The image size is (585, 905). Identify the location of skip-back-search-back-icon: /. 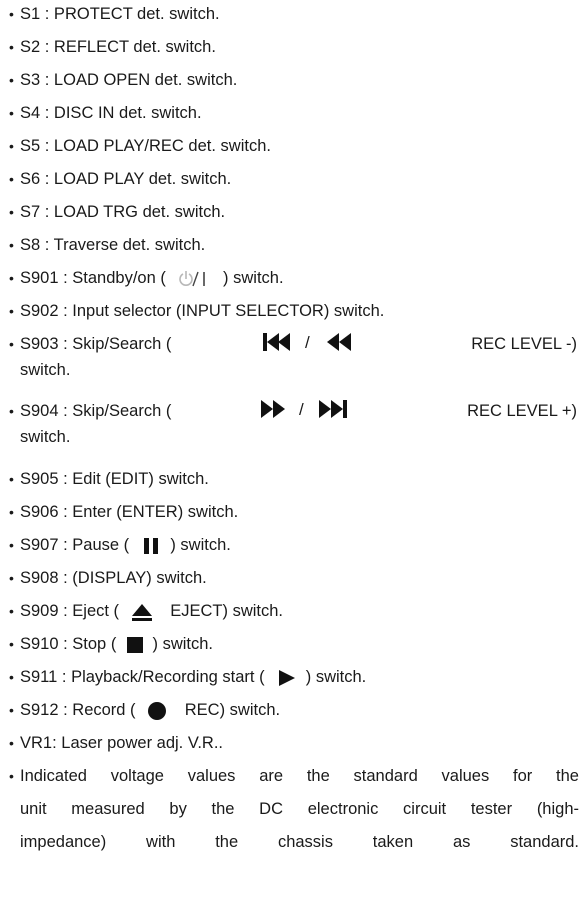
(321, 342).